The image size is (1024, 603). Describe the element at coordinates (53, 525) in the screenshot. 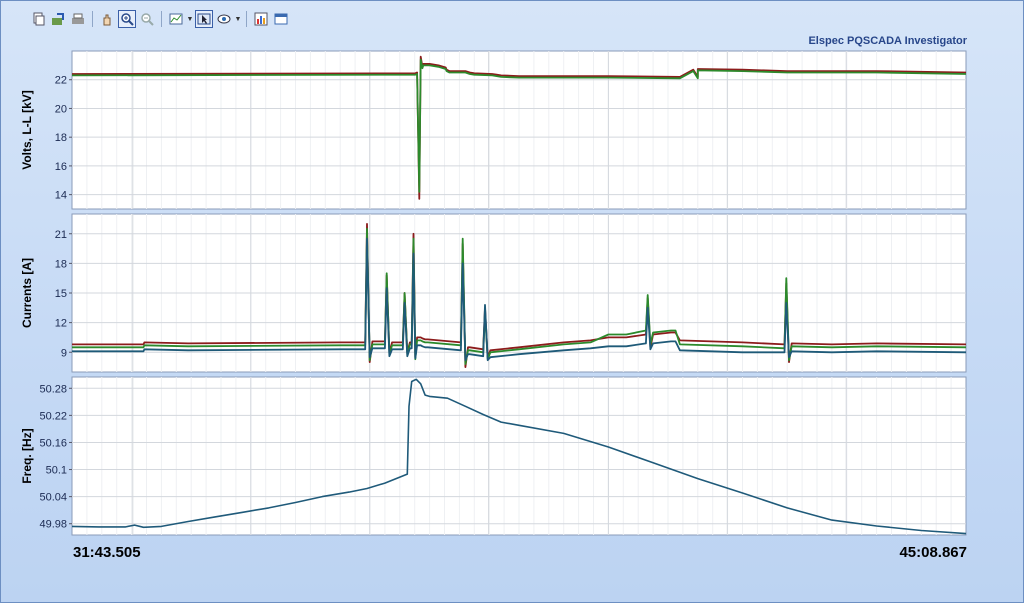

I see `y-tick-label: 49.98` at that location.